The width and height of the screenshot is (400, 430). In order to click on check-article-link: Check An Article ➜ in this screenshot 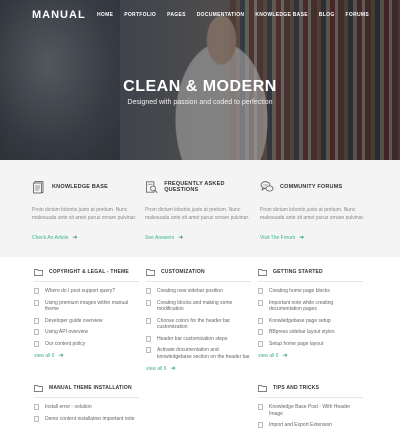, I will do `click(87, 238)`.